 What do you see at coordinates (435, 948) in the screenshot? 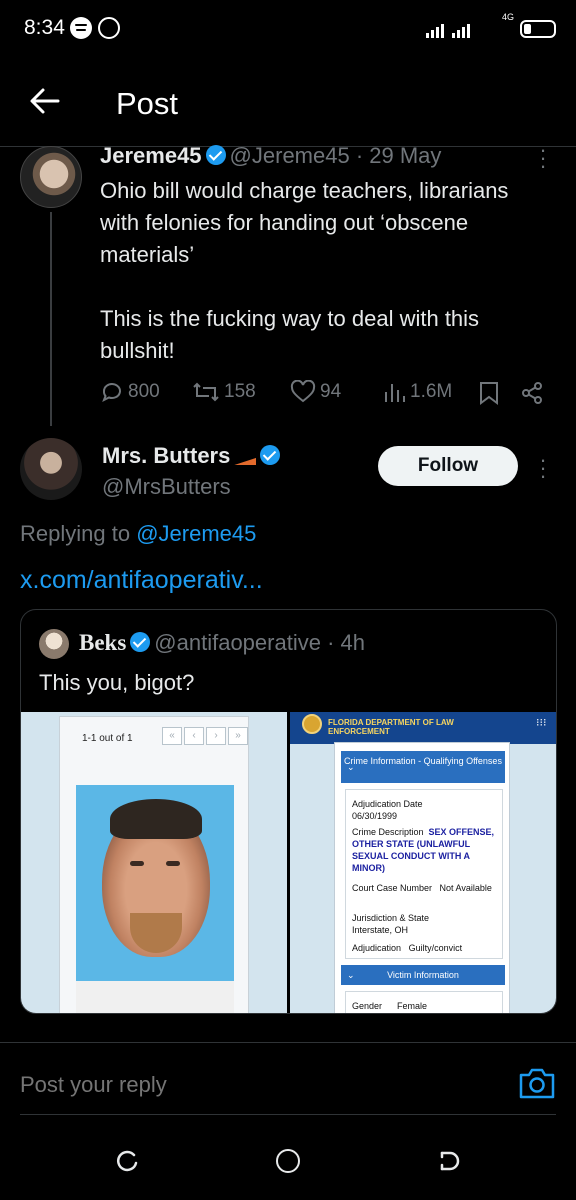
I see `field-value: Guilty/convict` at bounding box center [435, 948].